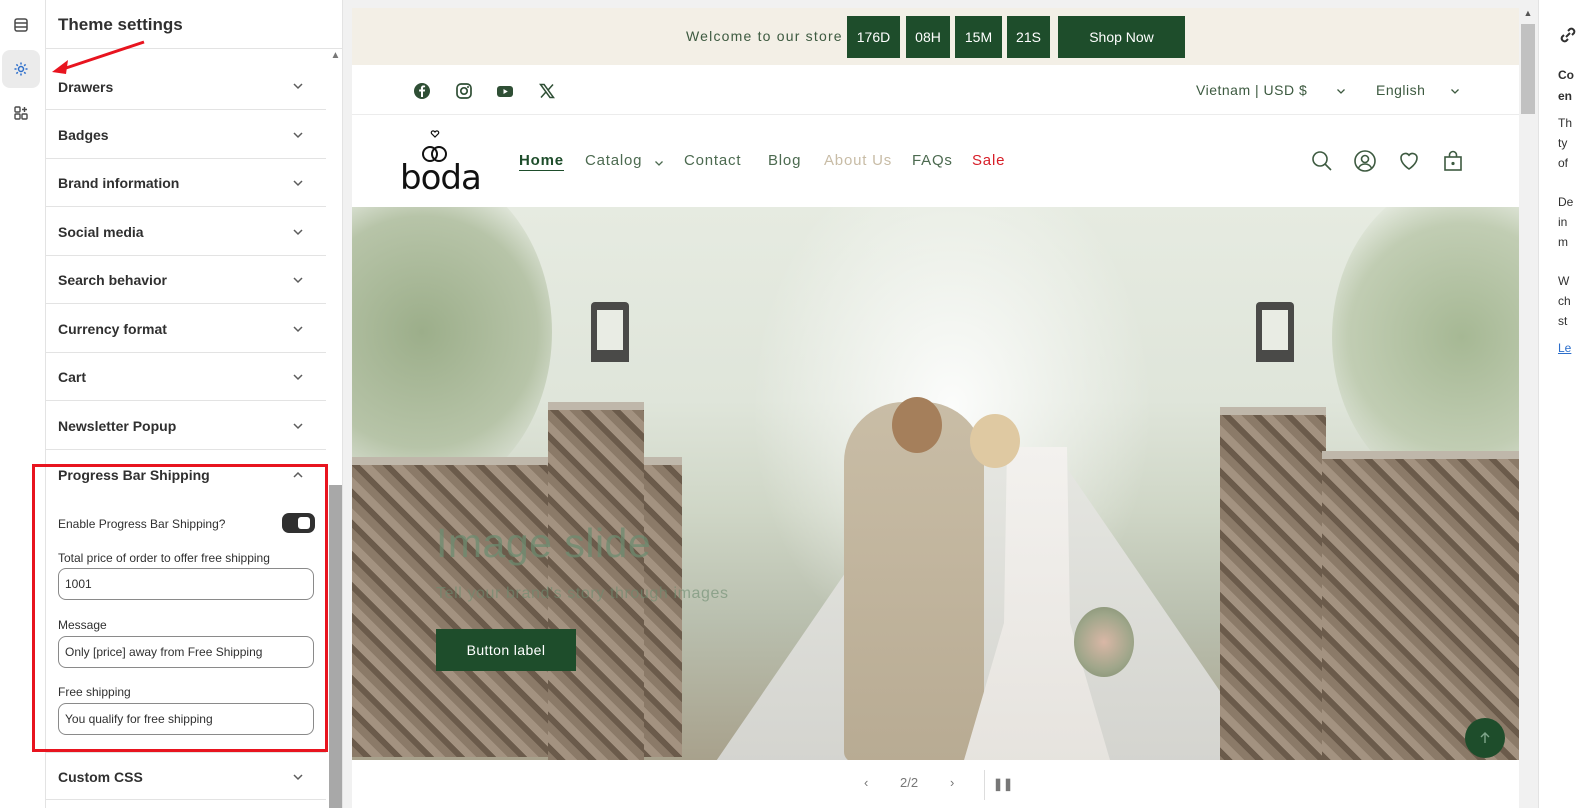 The height and width of the screenshot is (808, 1586). I want to click on panel-text: m, so click(1563, 242).